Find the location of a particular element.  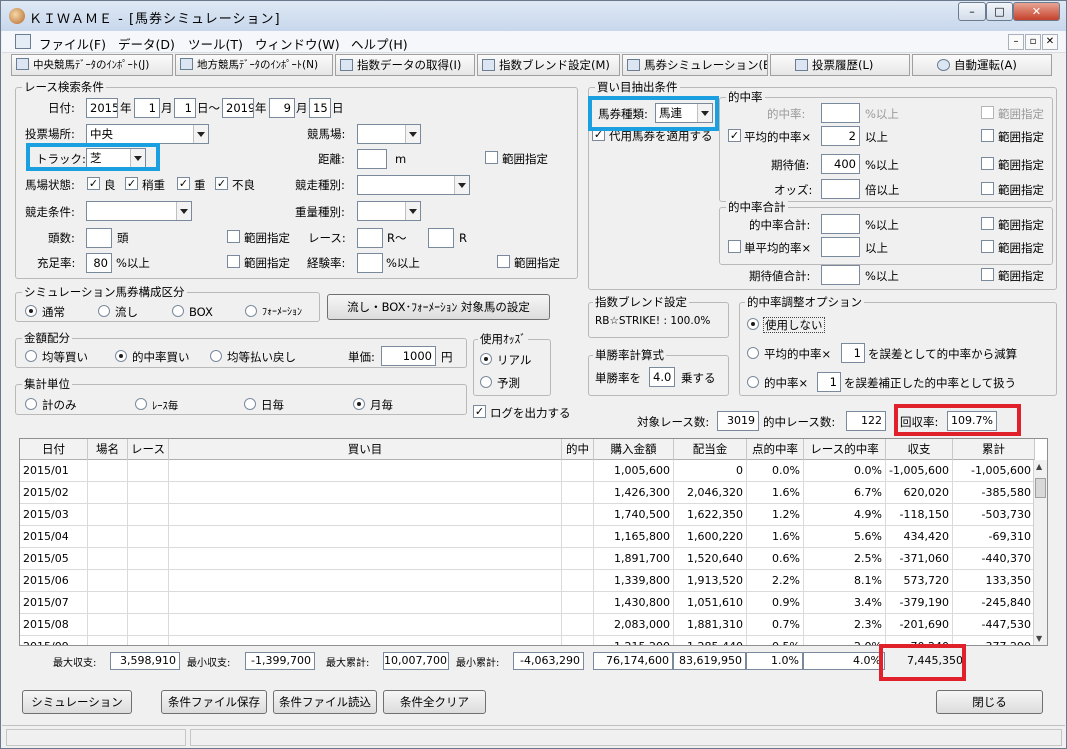

sim-formation-radio is located at coordinates (251, 311).